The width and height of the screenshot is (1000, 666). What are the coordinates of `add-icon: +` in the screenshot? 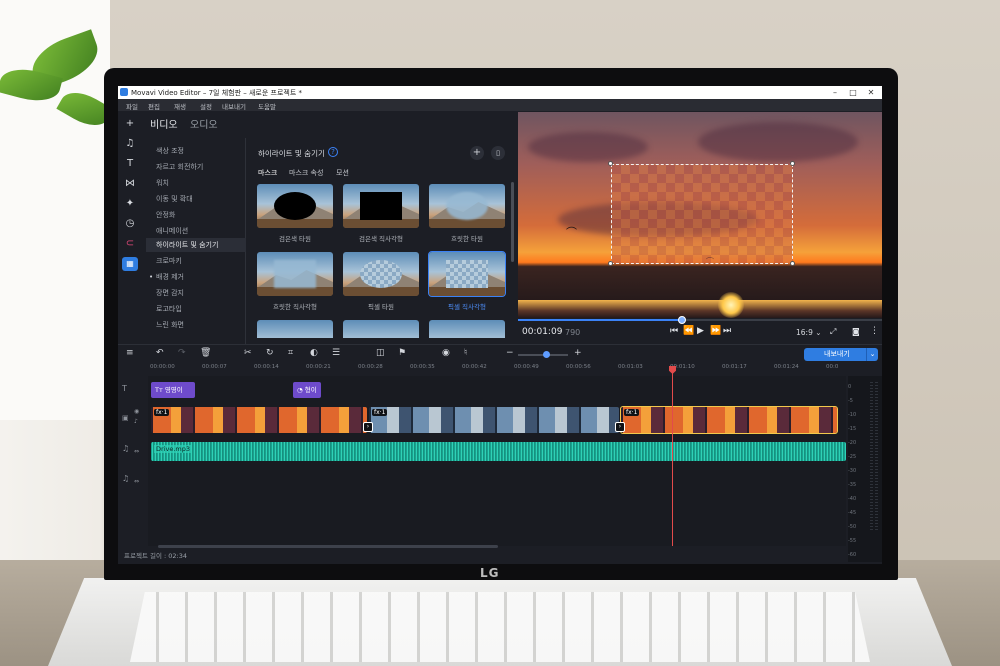 It's located at (477, 153).